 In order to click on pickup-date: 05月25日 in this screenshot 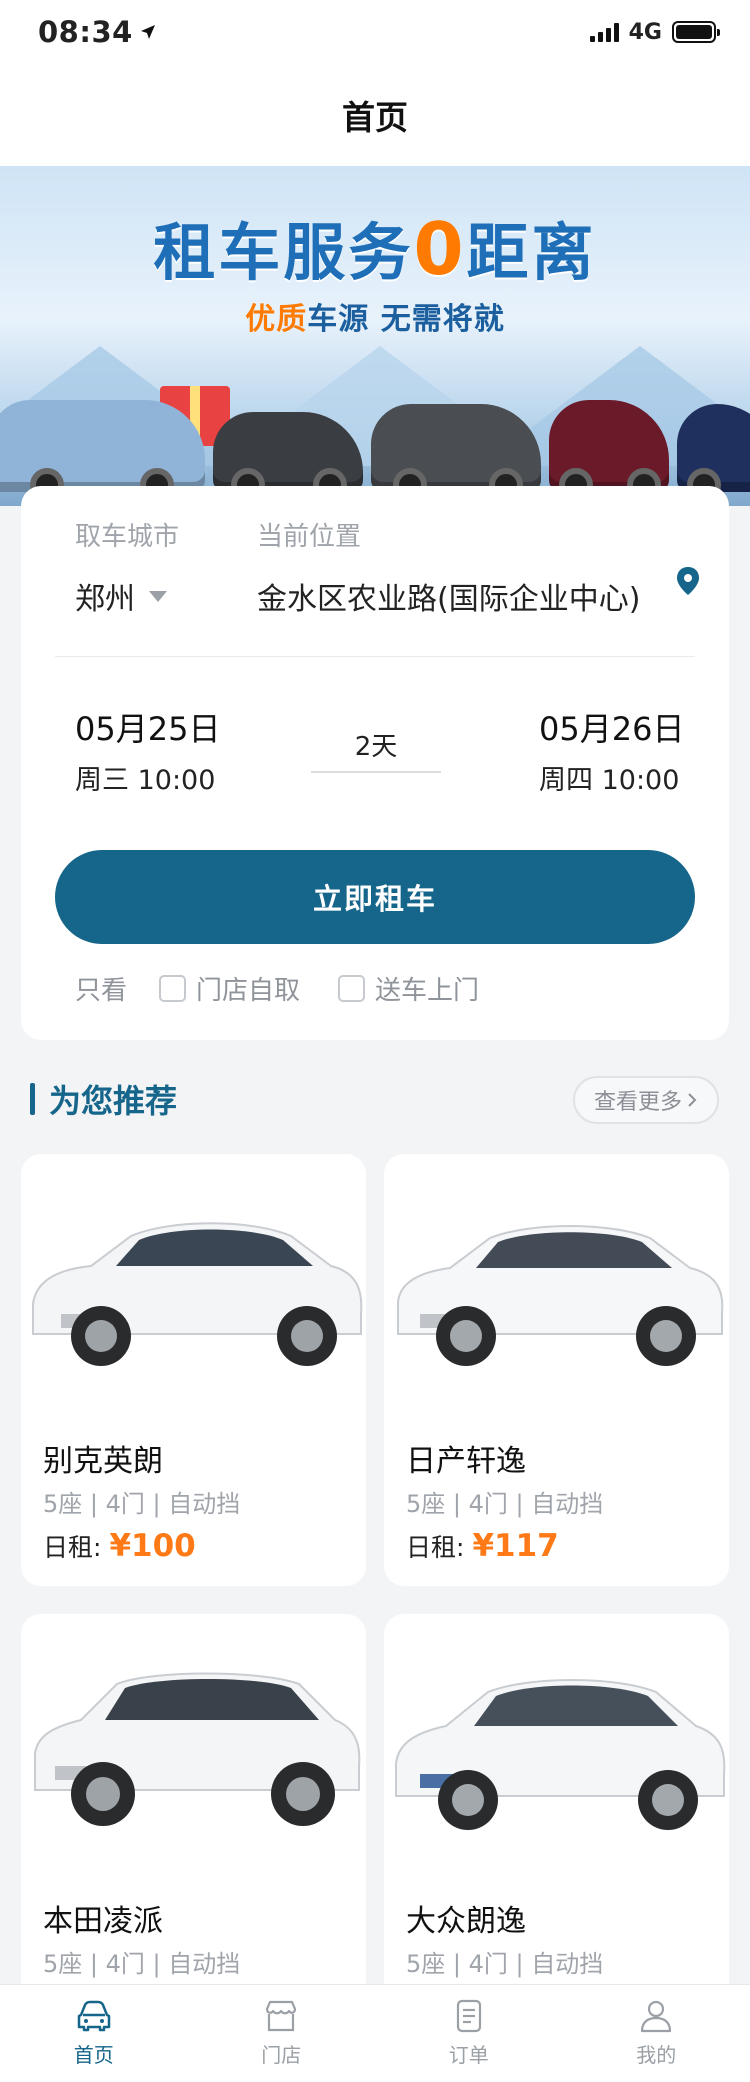, I will do `click(147, 727)`.